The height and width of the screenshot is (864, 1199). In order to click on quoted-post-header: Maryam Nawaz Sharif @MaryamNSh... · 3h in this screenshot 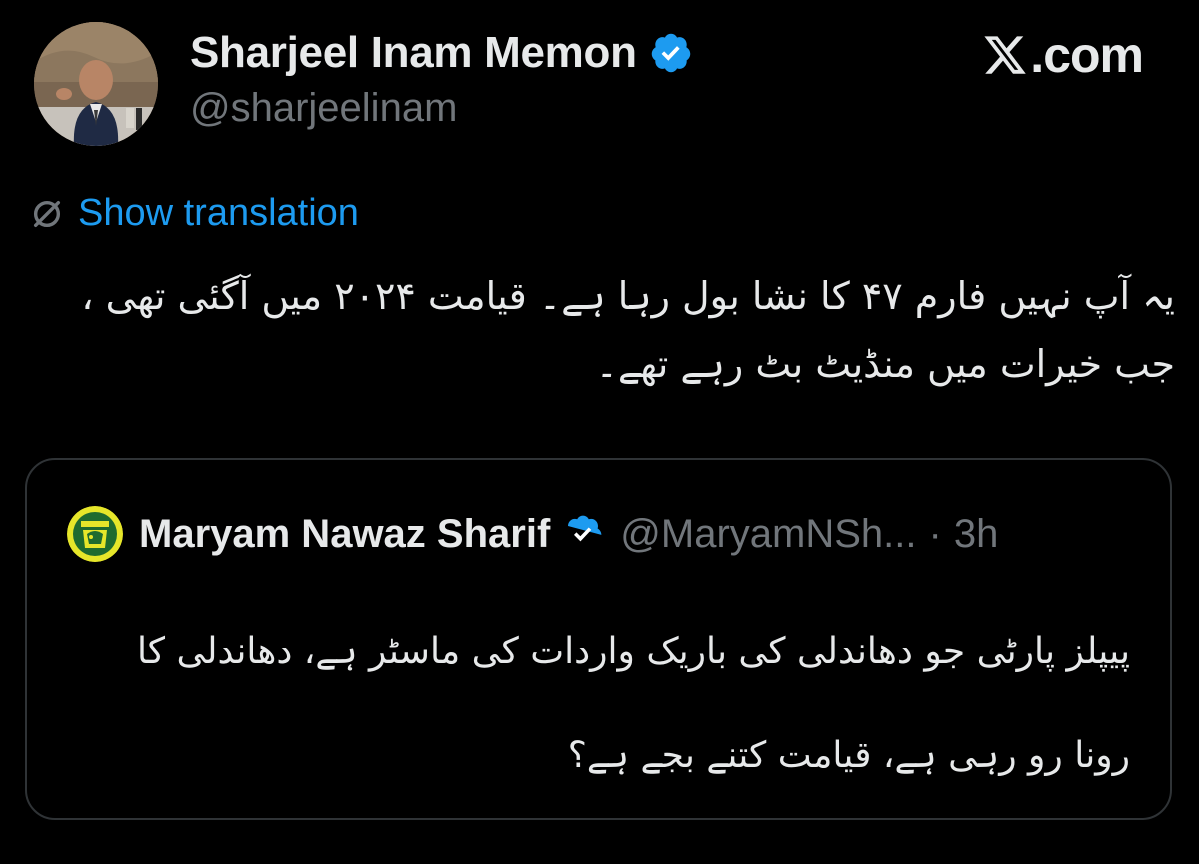, I will do `click(532, 534)`.